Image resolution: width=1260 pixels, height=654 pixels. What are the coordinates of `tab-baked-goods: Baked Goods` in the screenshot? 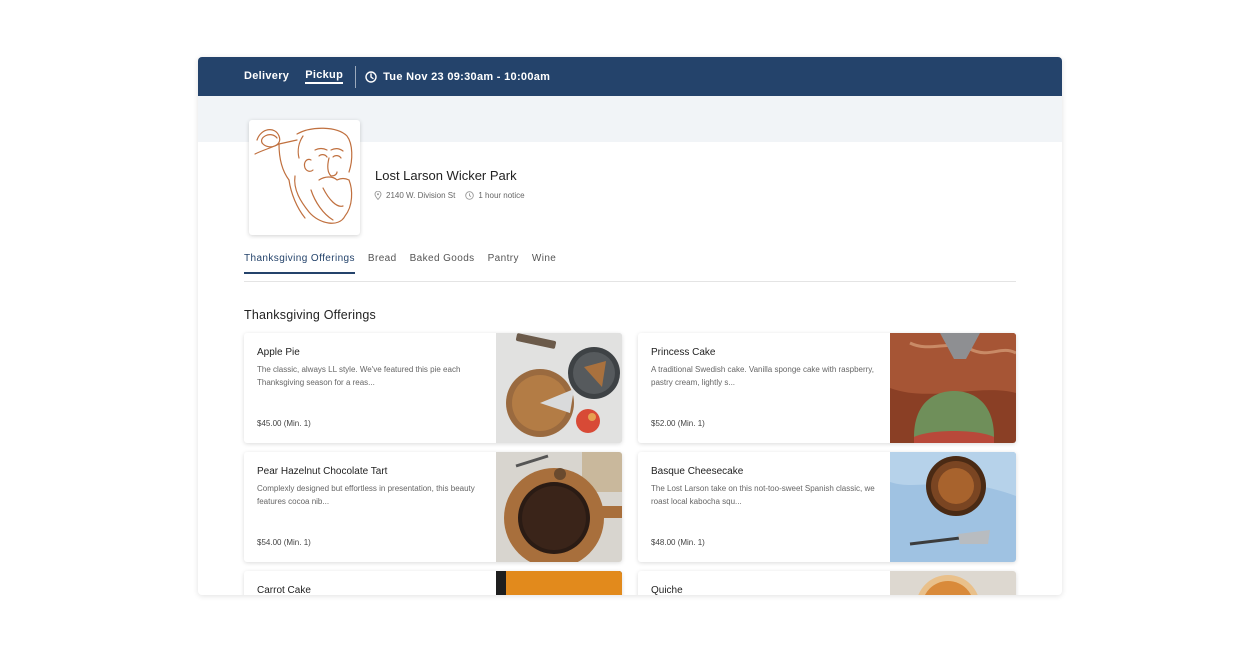 It's located at (442, 262).